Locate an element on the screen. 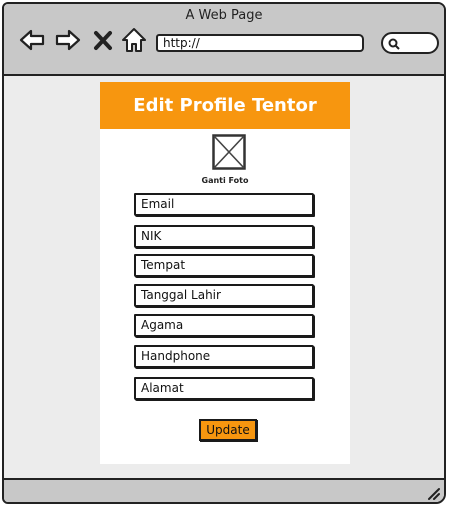 This screenshot has height=508, width=450. address-field: Alamat is located at coordinates (224, 388).